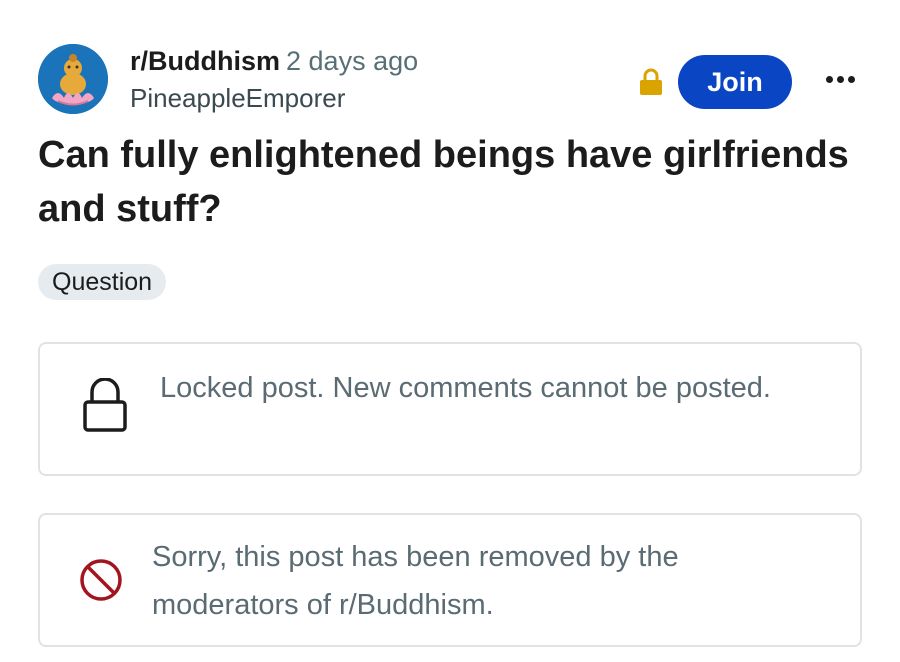 This screenshot has width=900, height=662. Describe the element at coordinates (101, 580) in the screenshot. I see `prohibited-icon` at that location.